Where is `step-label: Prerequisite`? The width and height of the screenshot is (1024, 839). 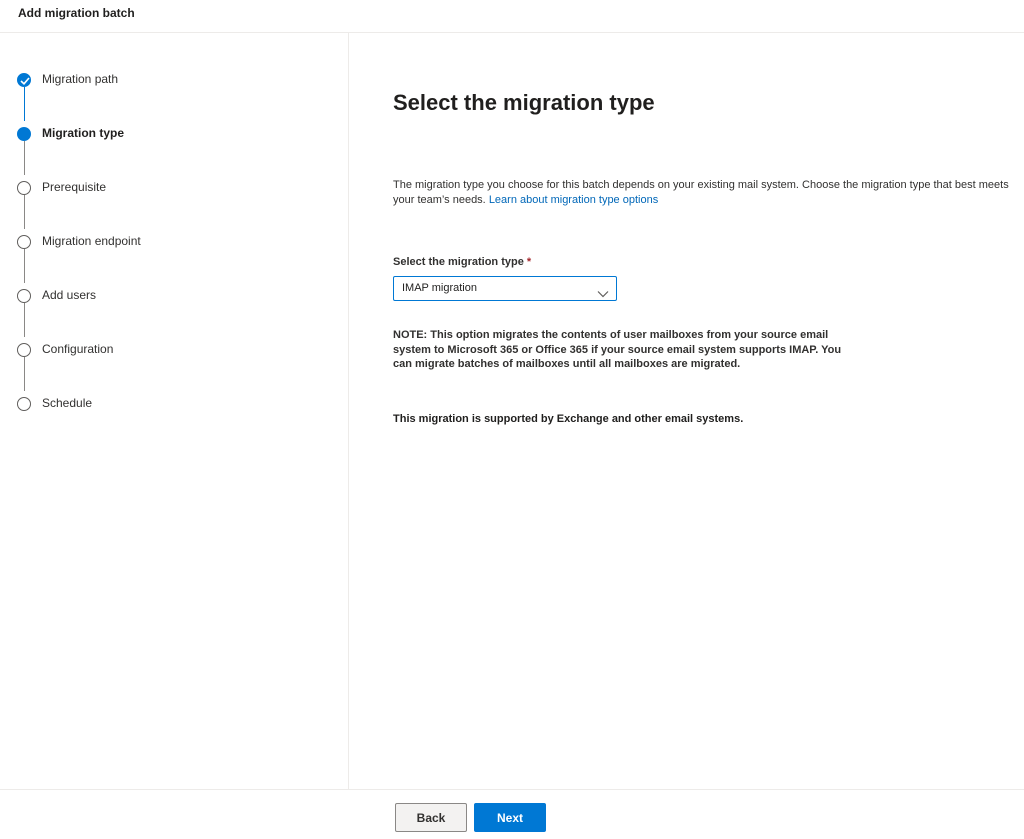
step-label: Prerequisite is located at coordinates (74, 187).